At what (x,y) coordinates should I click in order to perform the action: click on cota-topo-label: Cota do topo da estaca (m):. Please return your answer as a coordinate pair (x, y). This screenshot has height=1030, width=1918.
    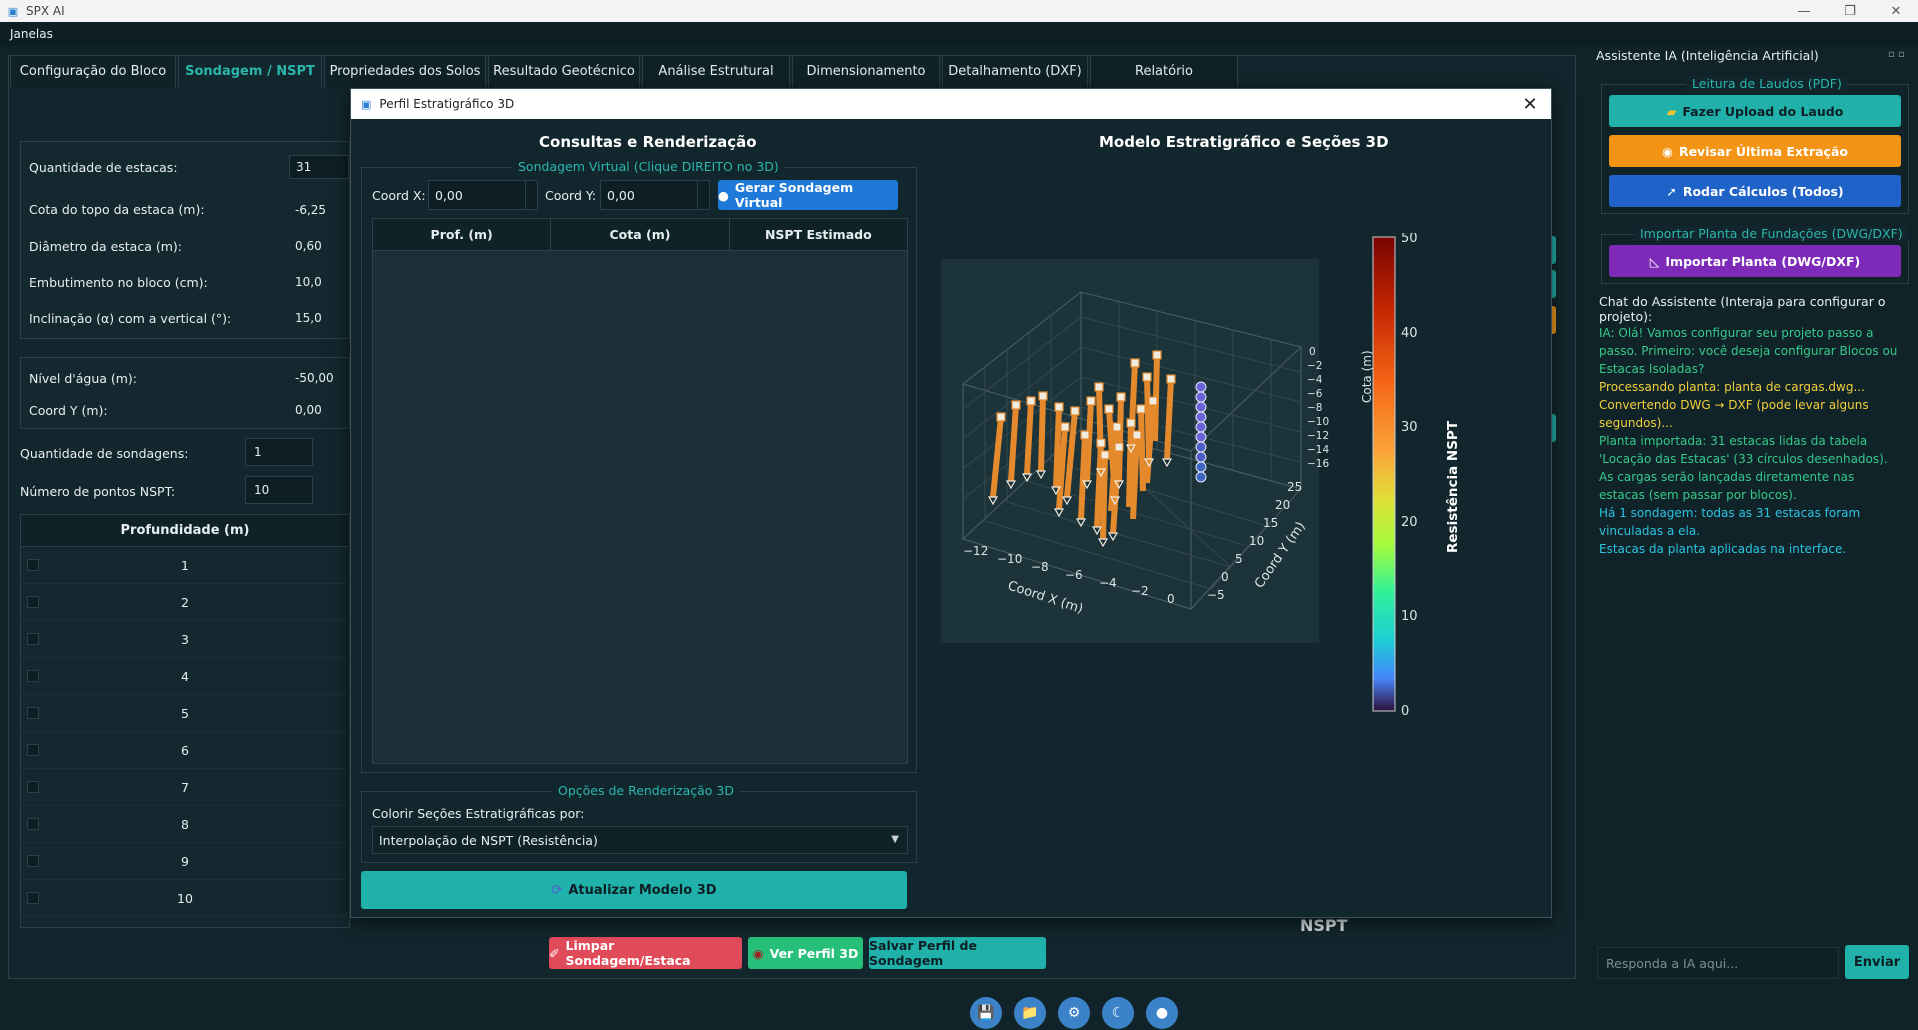
    Looking at the image, I should click on (117, 209).